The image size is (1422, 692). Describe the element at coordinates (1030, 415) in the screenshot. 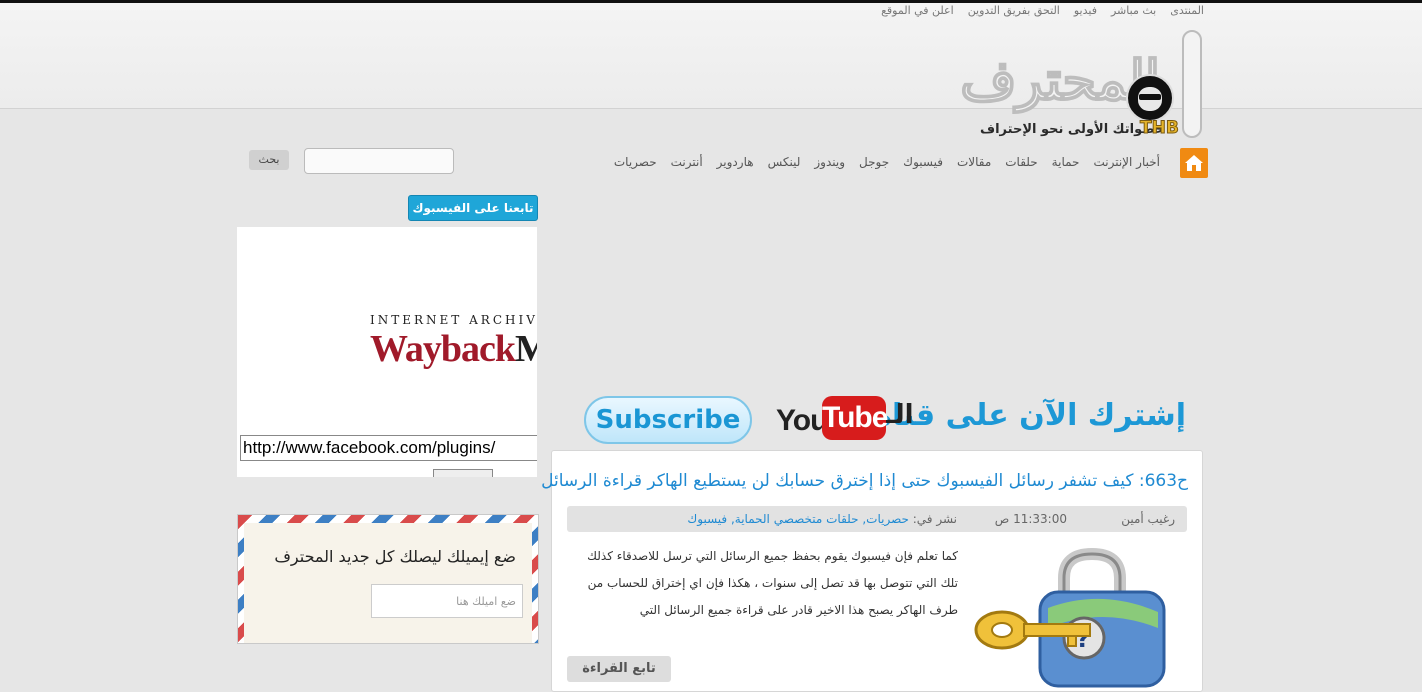

I see `banner-text: إشترك الآن على قناة` at that location.